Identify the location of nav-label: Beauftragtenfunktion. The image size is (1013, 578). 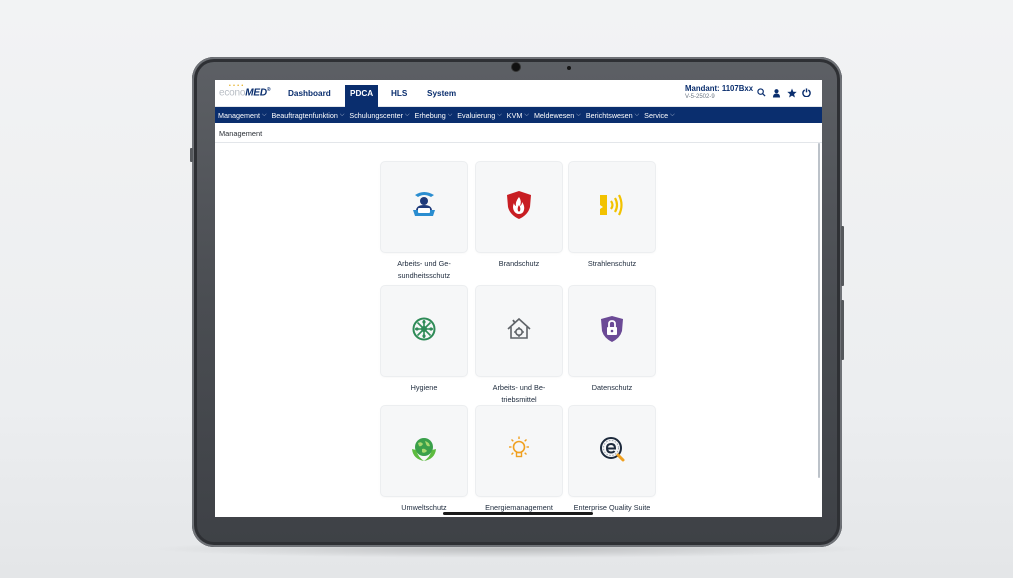
(304, 115).